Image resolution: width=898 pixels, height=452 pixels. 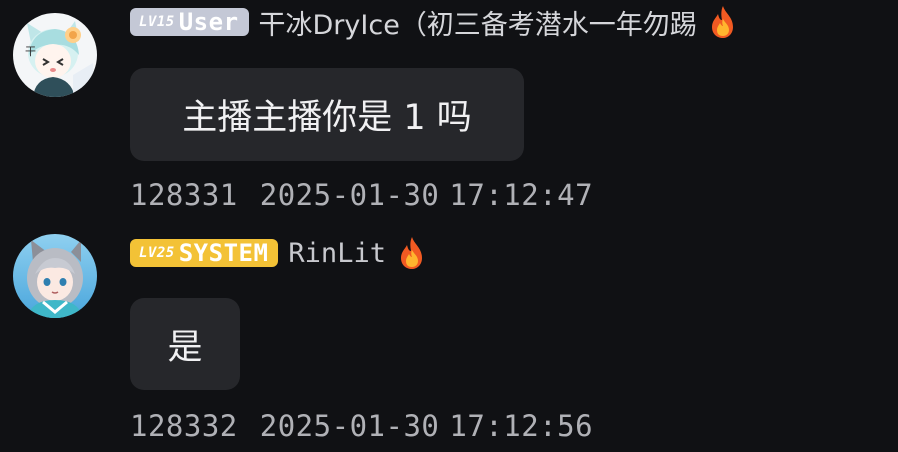 I want to click on level-label: LV15, so click(x=157, y=22).